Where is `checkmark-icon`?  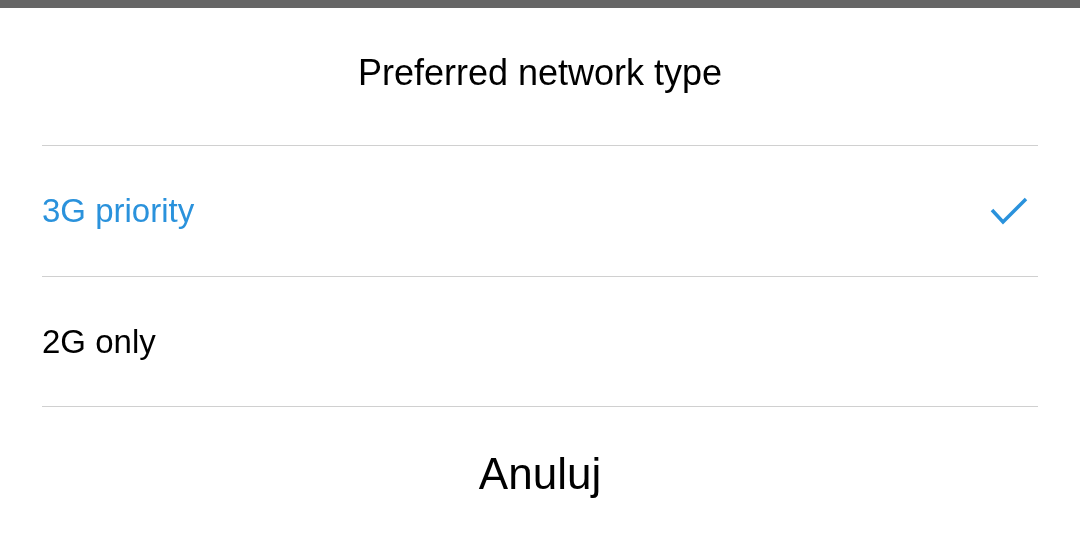
checkmark-icon is located at coordinates (1009, 211).